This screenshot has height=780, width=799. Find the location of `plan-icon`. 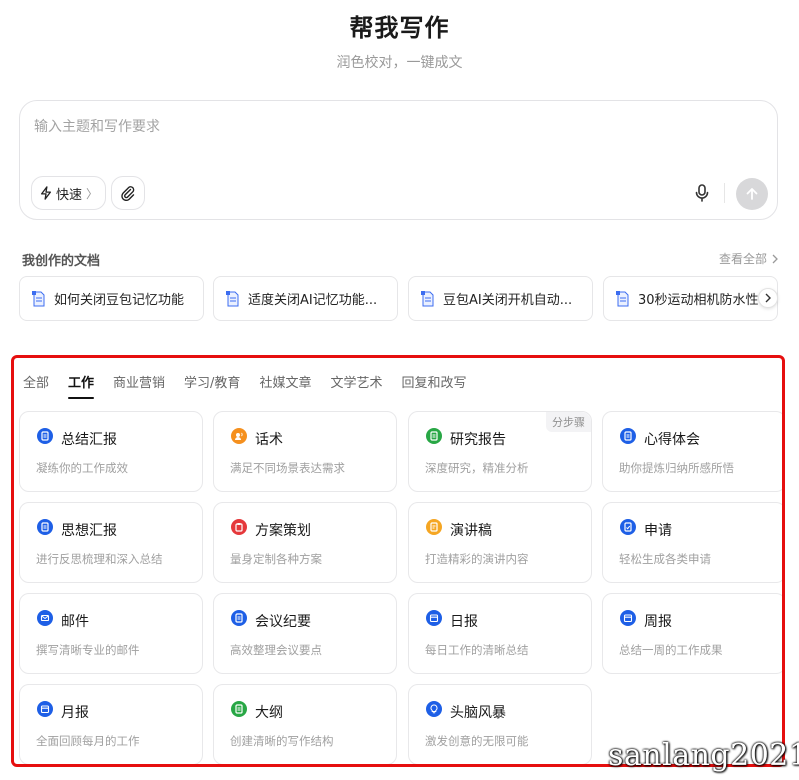

plan-icon is located at coordinates (239, 527).